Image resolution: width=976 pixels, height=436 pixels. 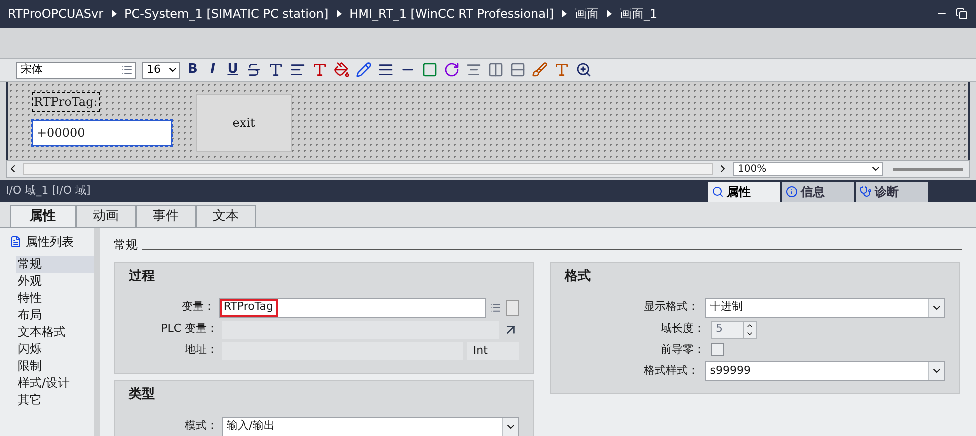 I want to click on property-tab: 动画, so click(x=106, y=216).